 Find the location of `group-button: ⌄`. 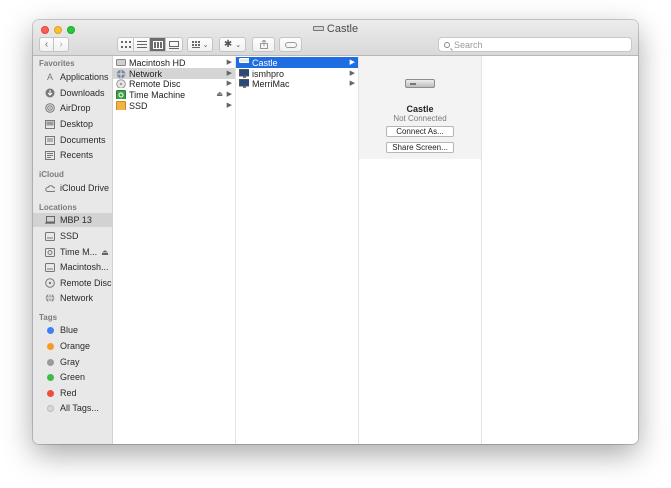

group-button: ⌄ is located at coordinates (200, 44).